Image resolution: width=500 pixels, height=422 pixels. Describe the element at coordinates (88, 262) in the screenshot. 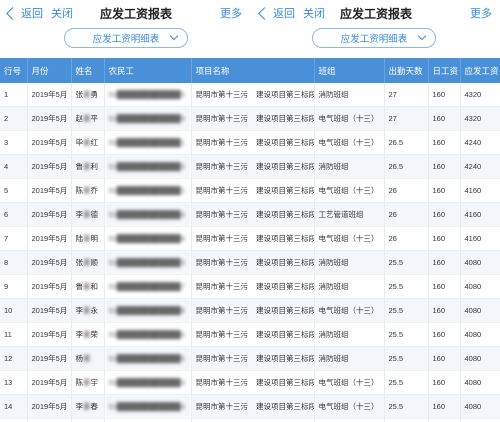

I see `cell-name: 张某顺` at that location.